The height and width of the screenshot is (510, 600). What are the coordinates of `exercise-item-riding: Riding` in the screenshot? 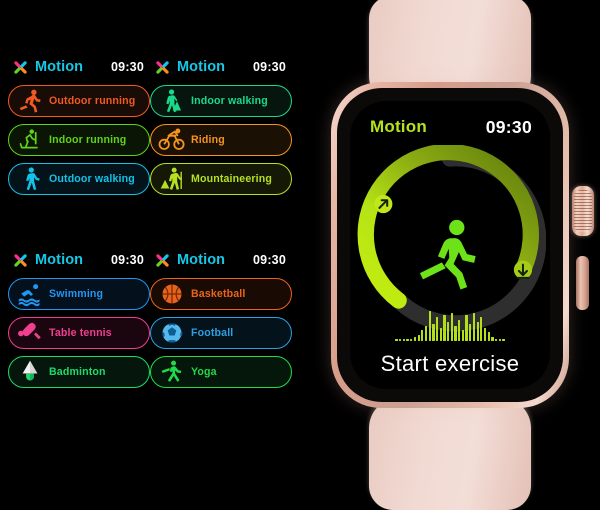 It's located at (221, 140).